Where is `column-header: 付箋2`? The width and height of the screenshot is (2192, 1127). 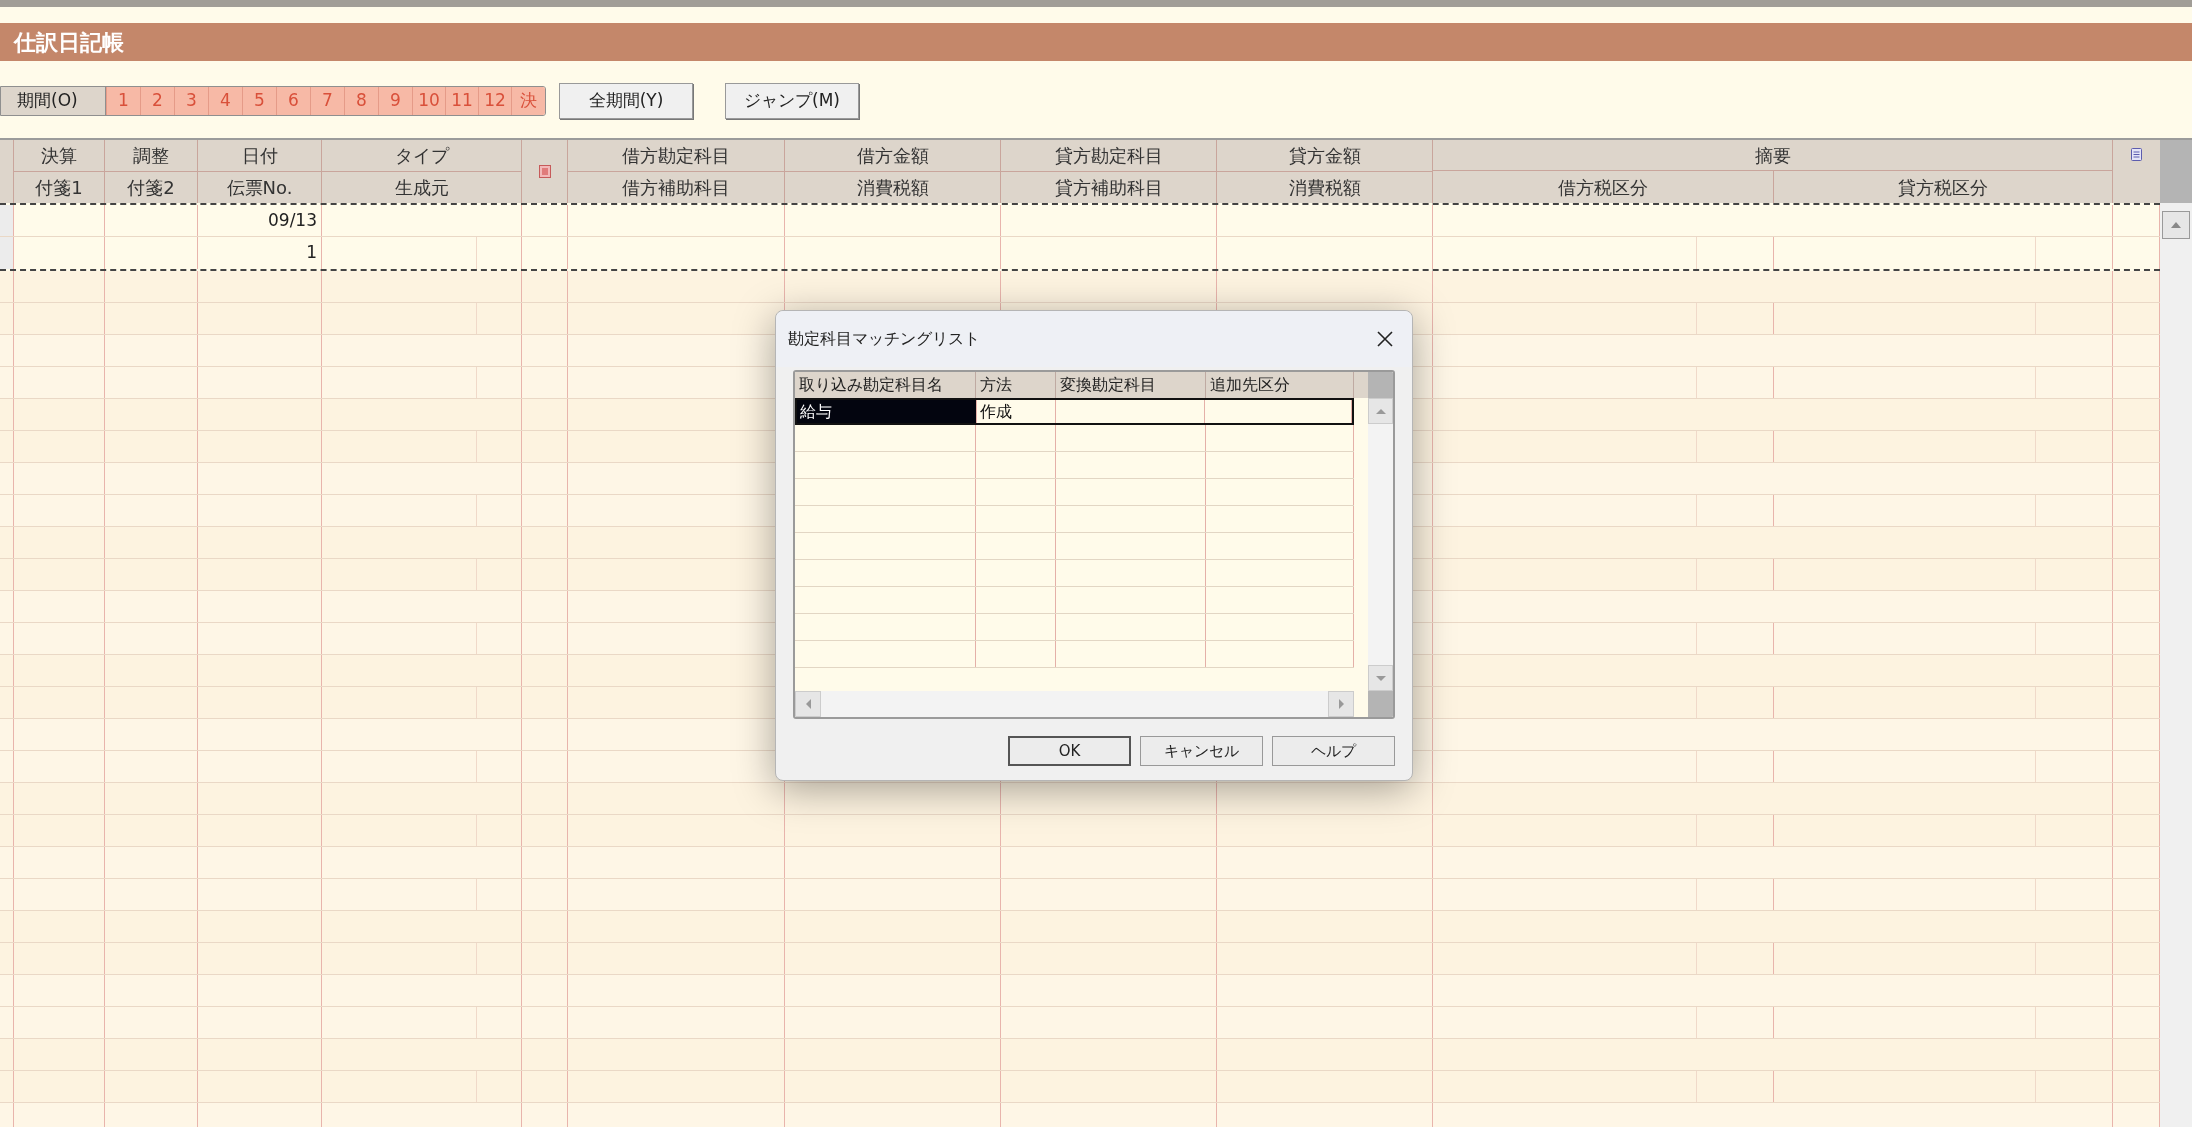
column-header: 付箋2 is located at coordinates (151, 187).